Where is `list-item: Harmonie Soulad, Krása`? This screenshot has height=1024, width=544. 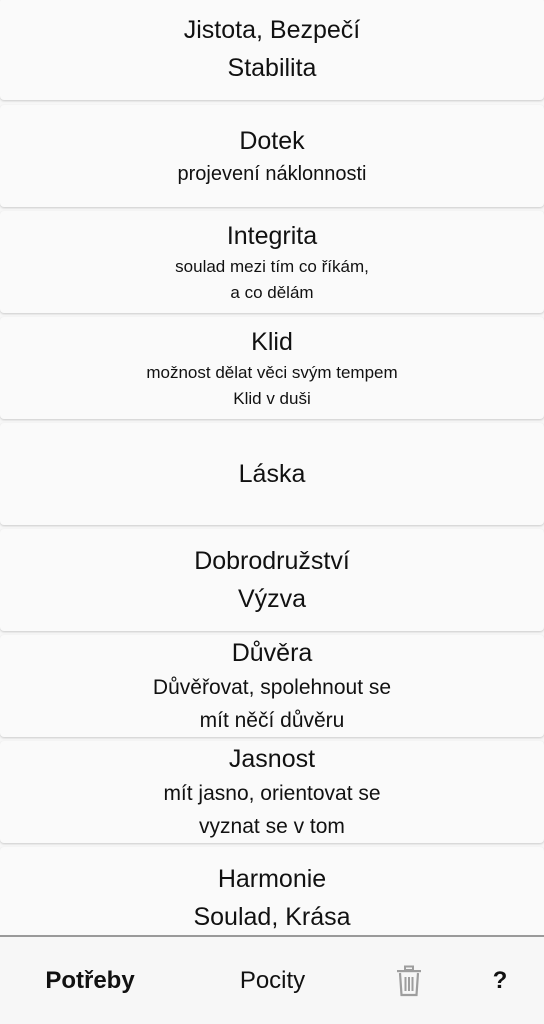 list-item: Harmonie Soulad, Krása is located at coordinates (272, 891).